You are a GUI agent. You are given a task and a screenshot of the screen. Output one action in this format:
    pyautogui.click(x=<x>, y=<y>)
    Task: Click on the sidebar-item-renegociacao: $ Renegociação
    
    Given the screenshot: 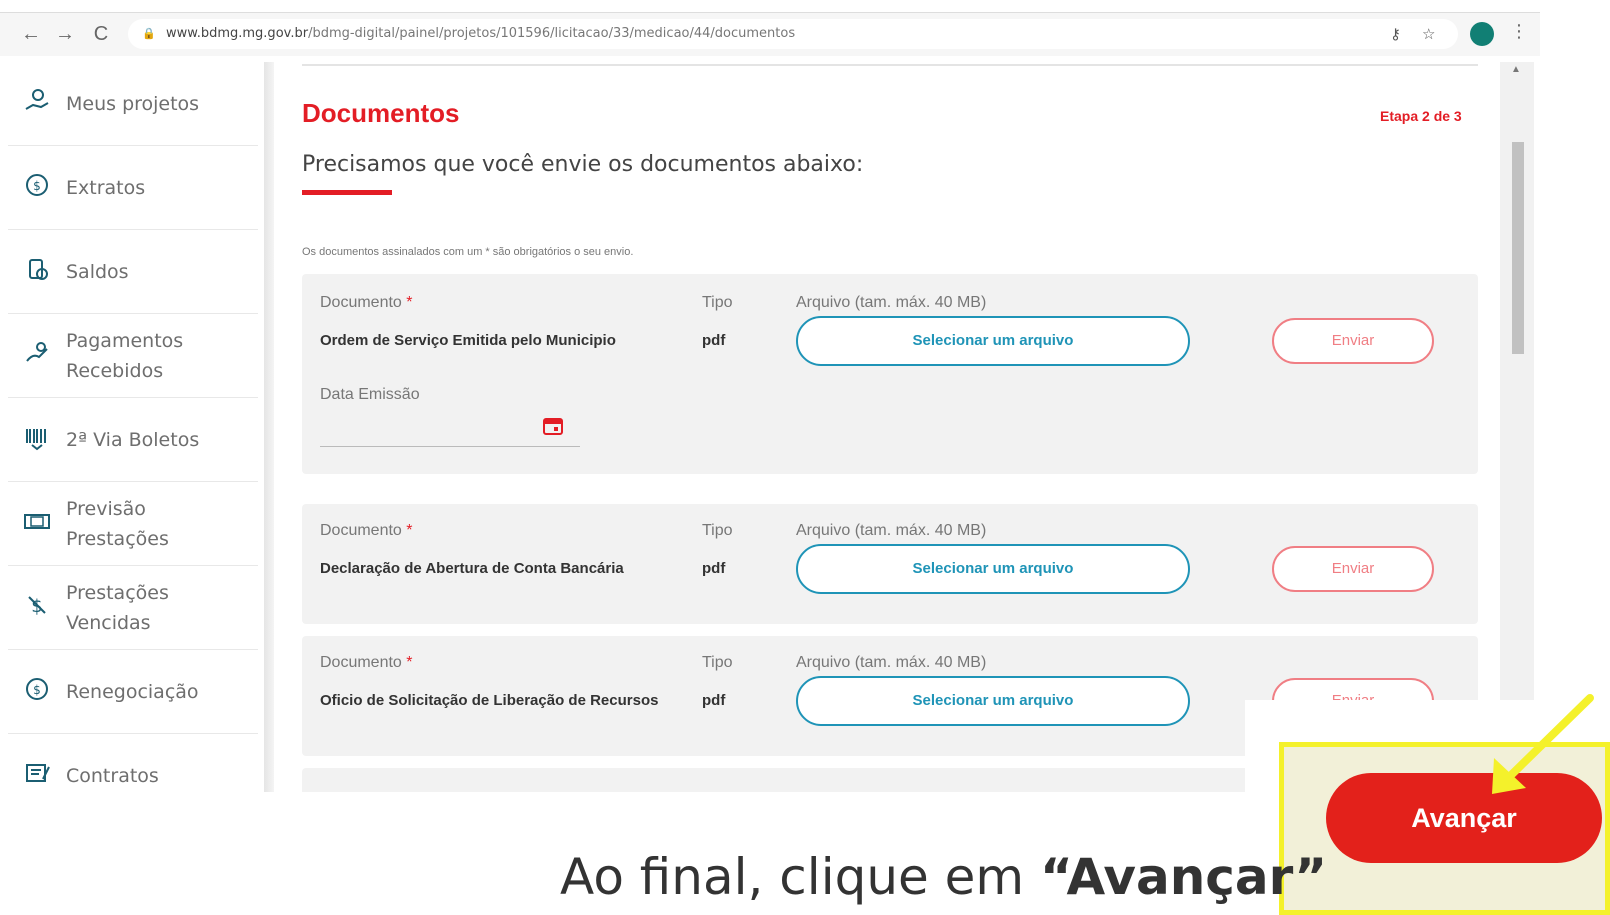 What is the action you would take?
    pyautogui.click(x=133, y=692)
    